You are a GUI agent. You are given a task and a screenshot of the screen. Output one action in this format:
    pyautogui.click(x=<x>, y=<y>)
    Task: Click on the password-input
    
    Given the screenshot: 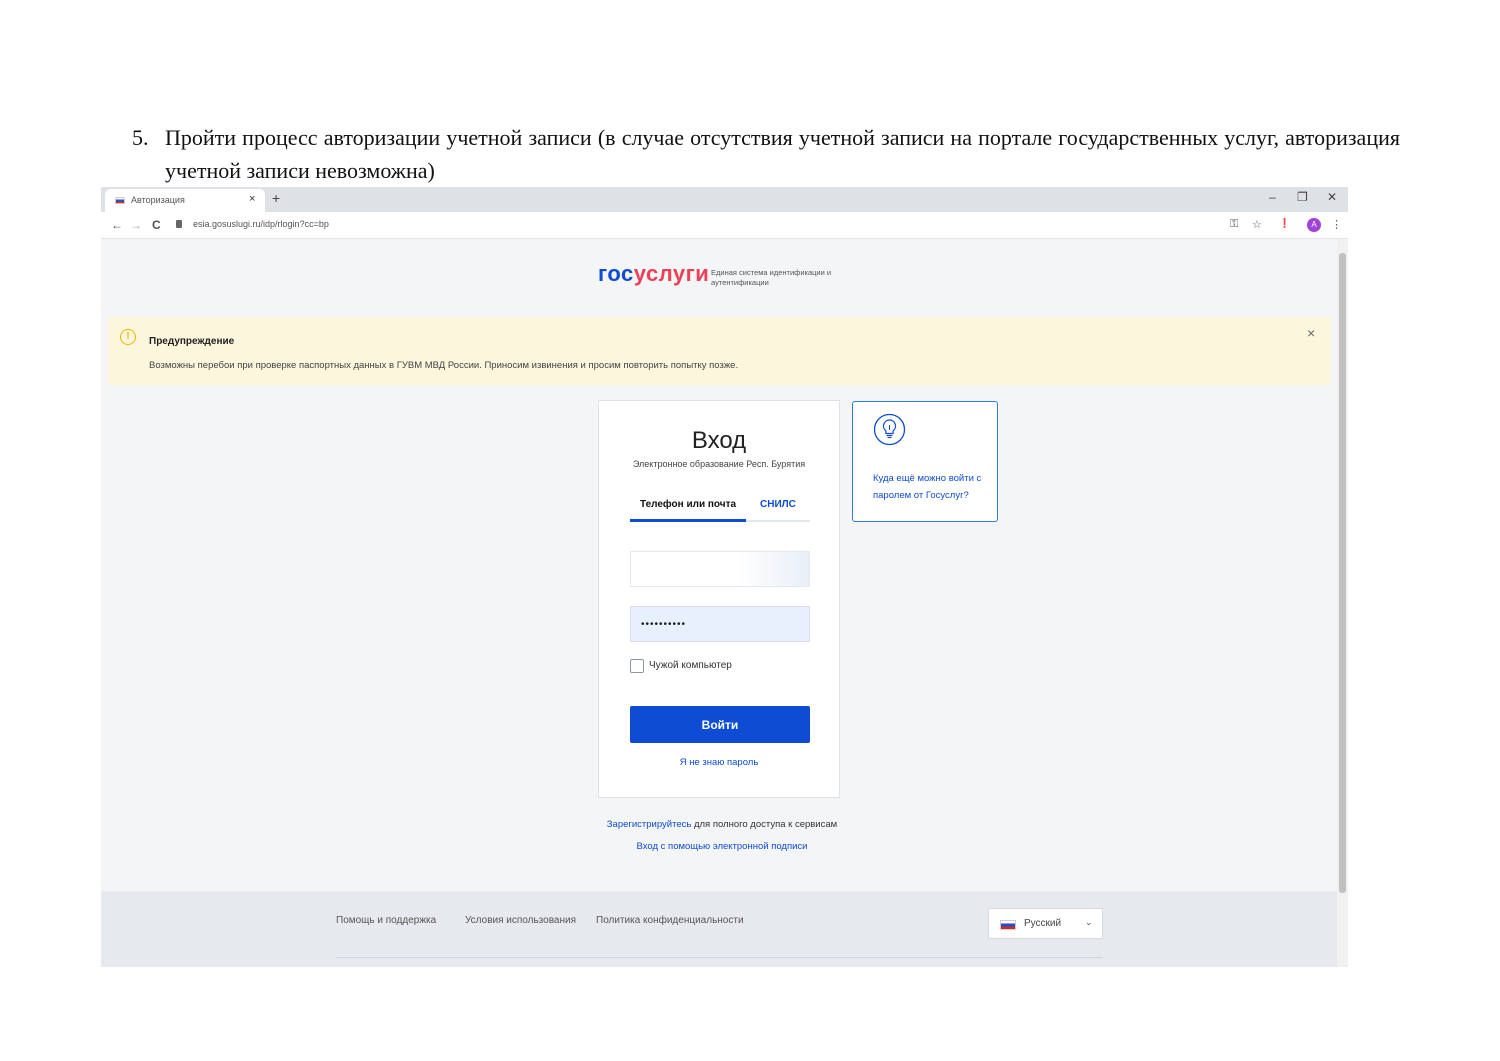 What is the action you would take?
    pyautogui.click(x=720, y=624)
    